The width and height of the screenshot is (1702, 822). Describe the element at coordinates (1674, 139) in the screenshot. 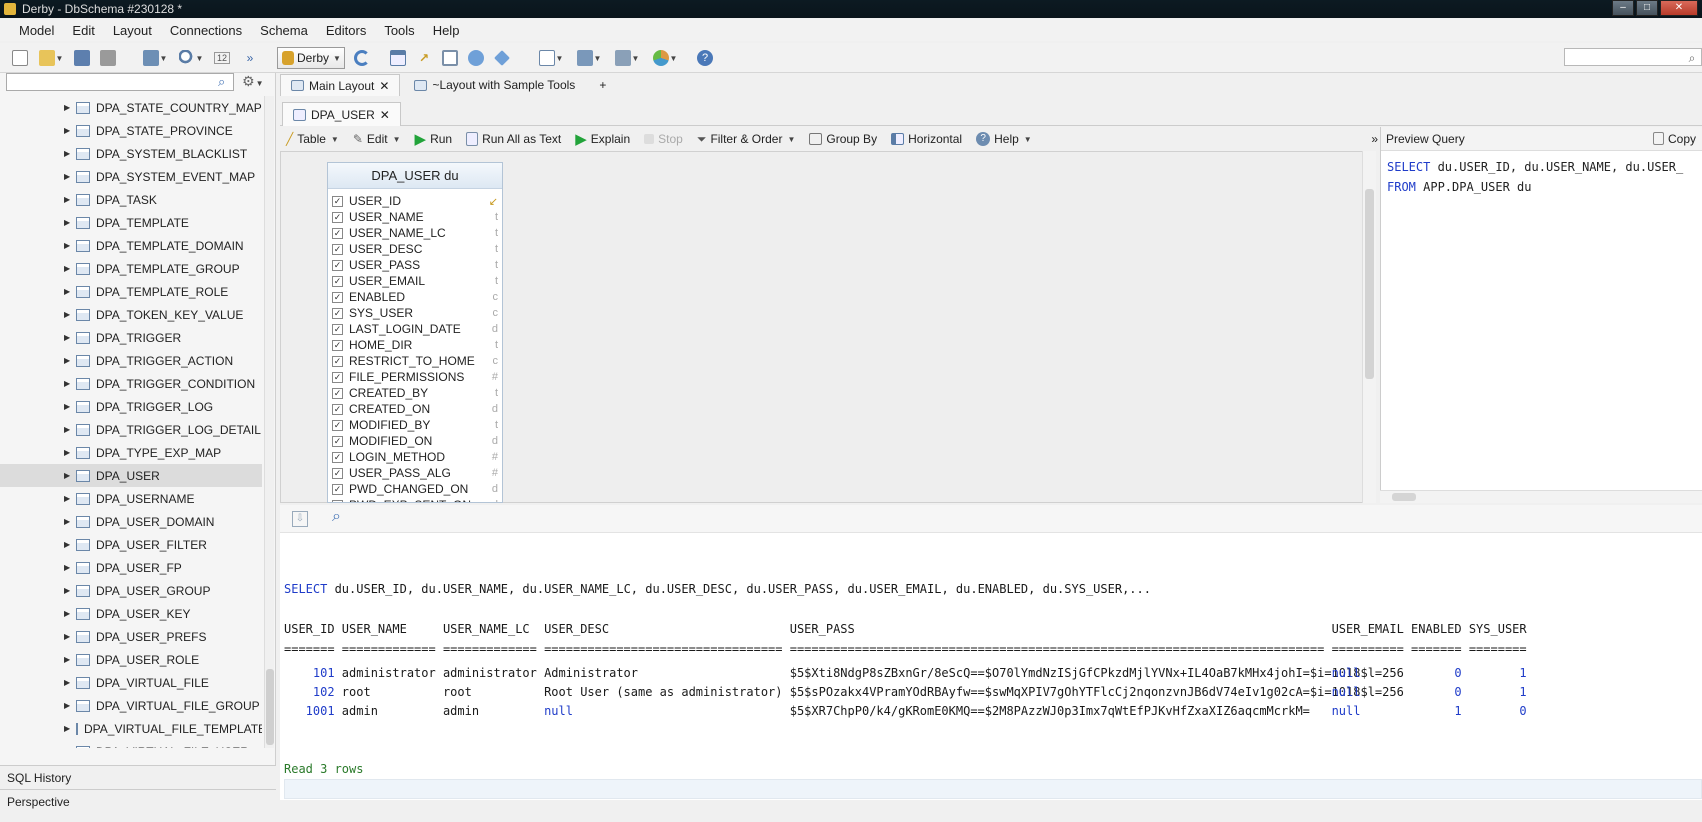

I see `copy-button: Copy` at that location.